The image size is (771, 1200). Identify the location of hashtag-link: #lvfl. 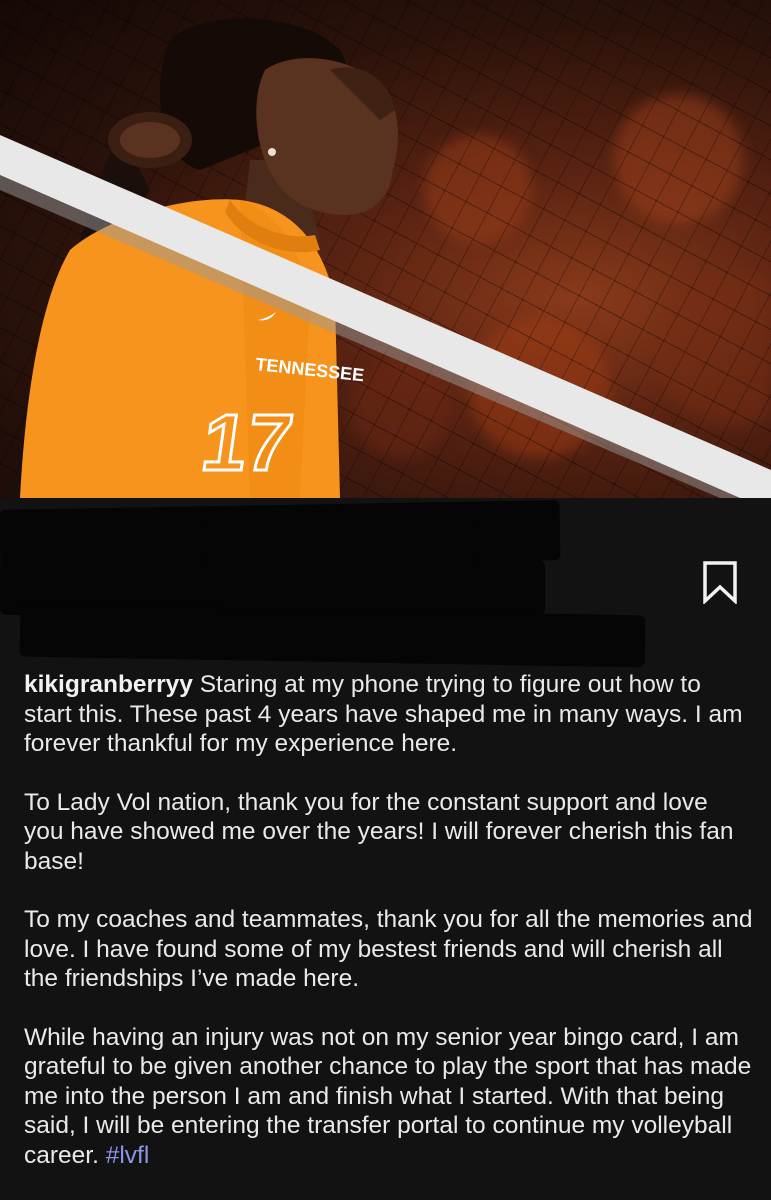
(128, 1155).